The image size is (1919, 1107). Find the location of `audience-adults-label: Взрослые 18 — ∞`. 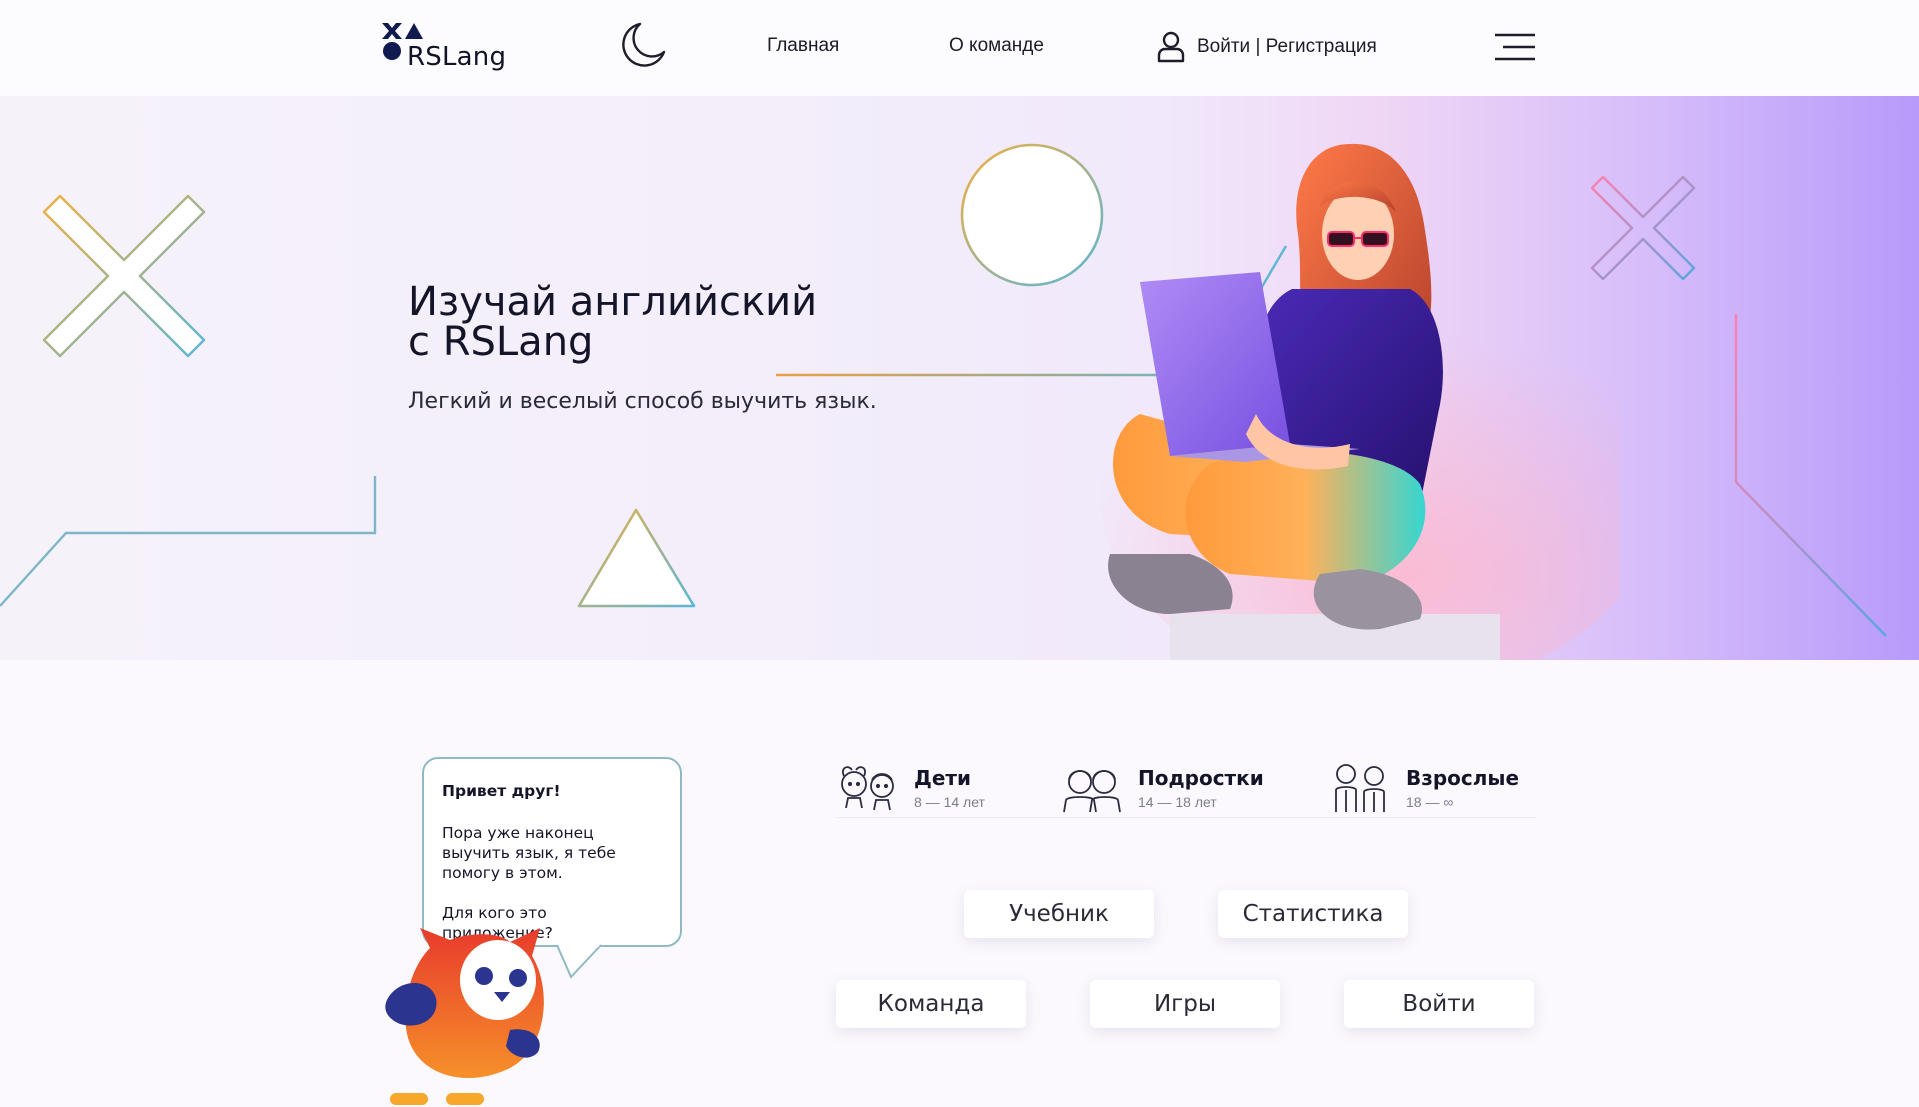

audience-adults-label: Взрослые 18 — ∞ is located at coordinates (1462, 788).